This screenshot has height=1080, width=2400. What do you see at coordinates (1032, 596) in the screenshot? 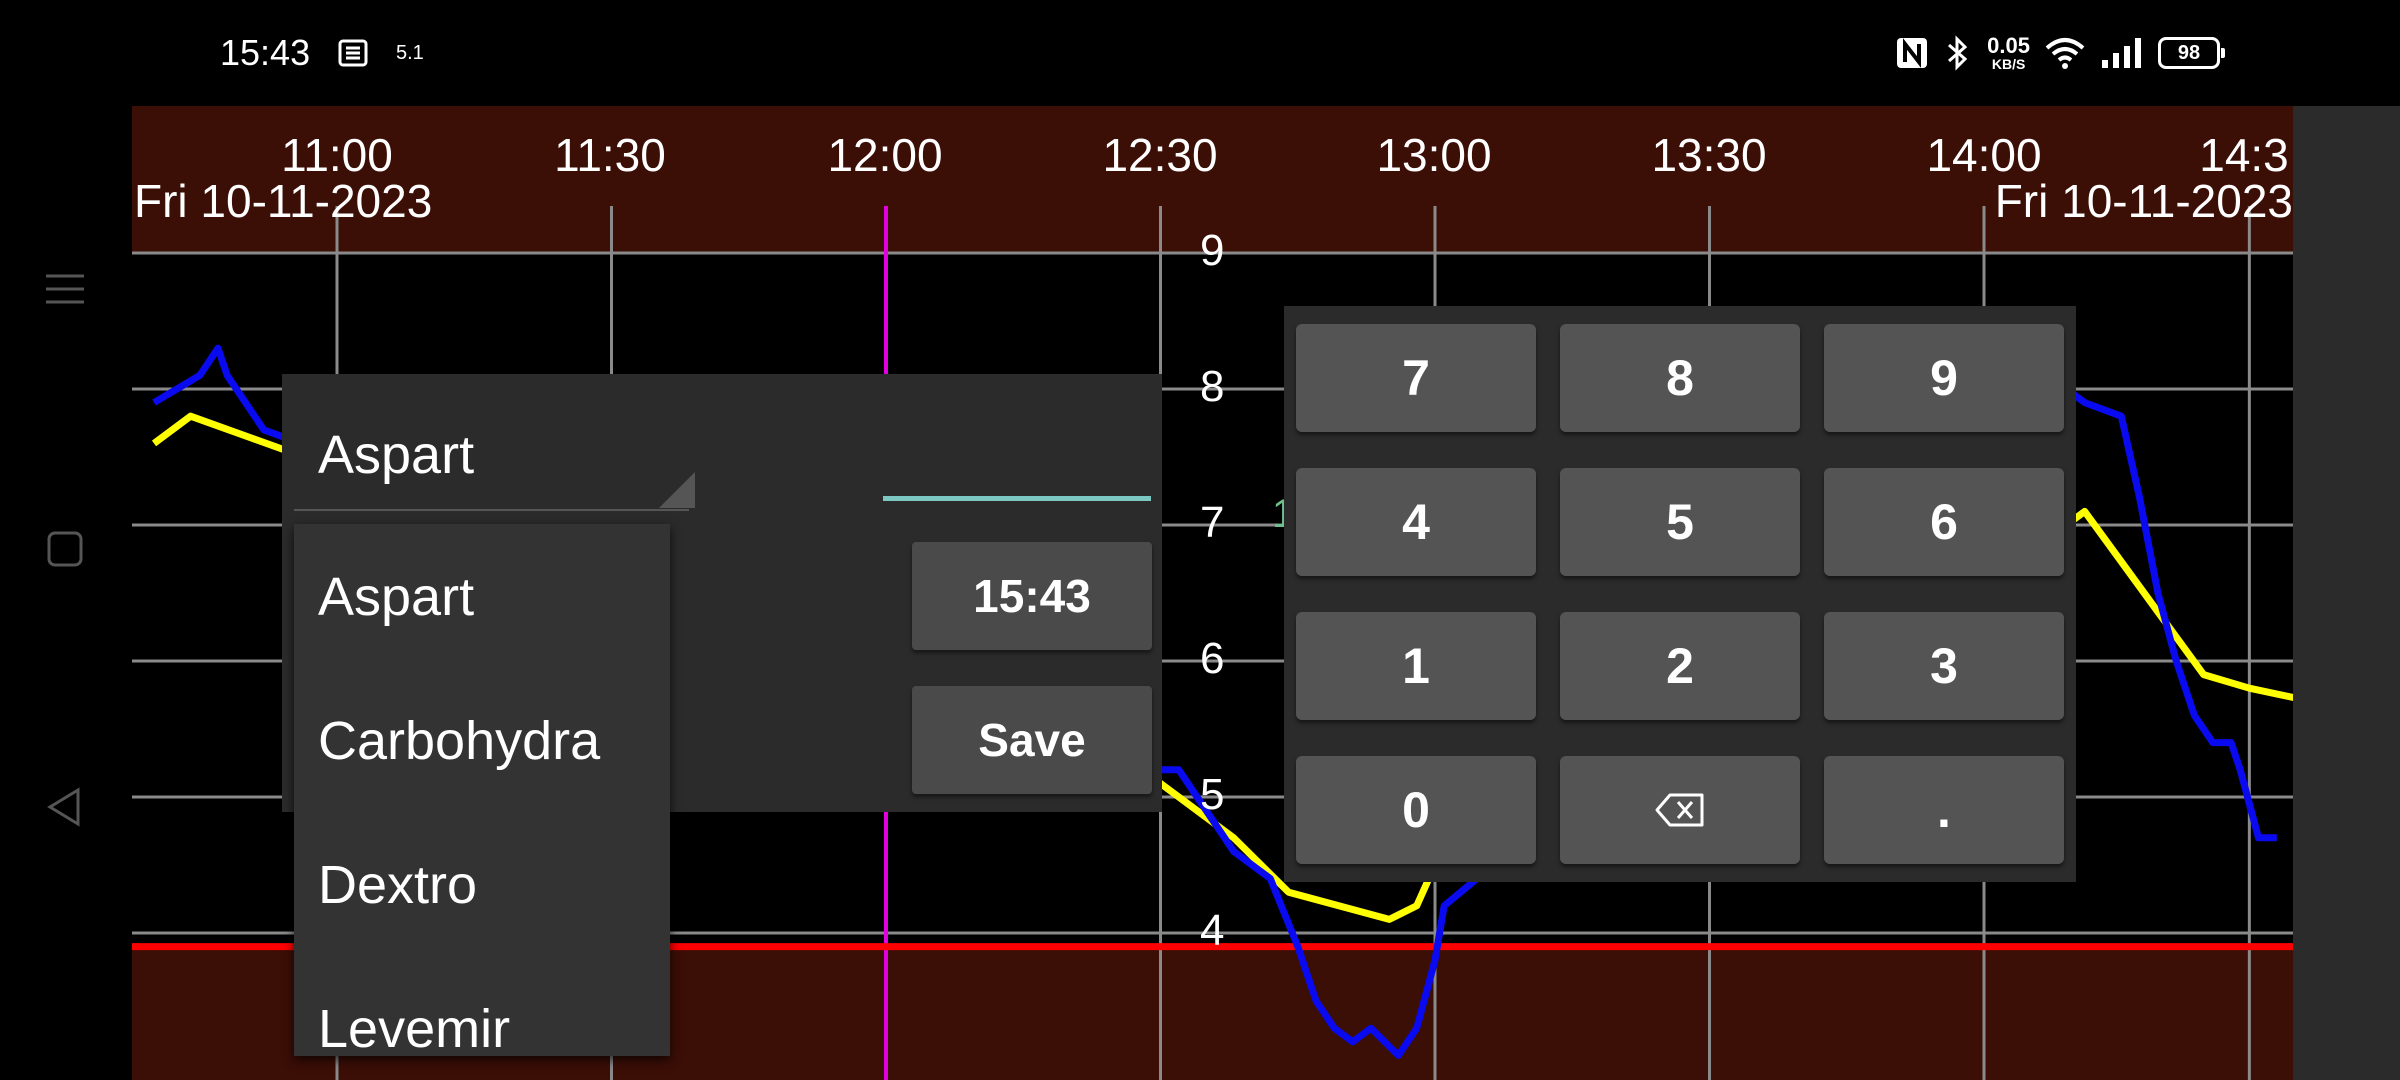
I see `time-button: 15:43` at bounding box center [1032, 596].